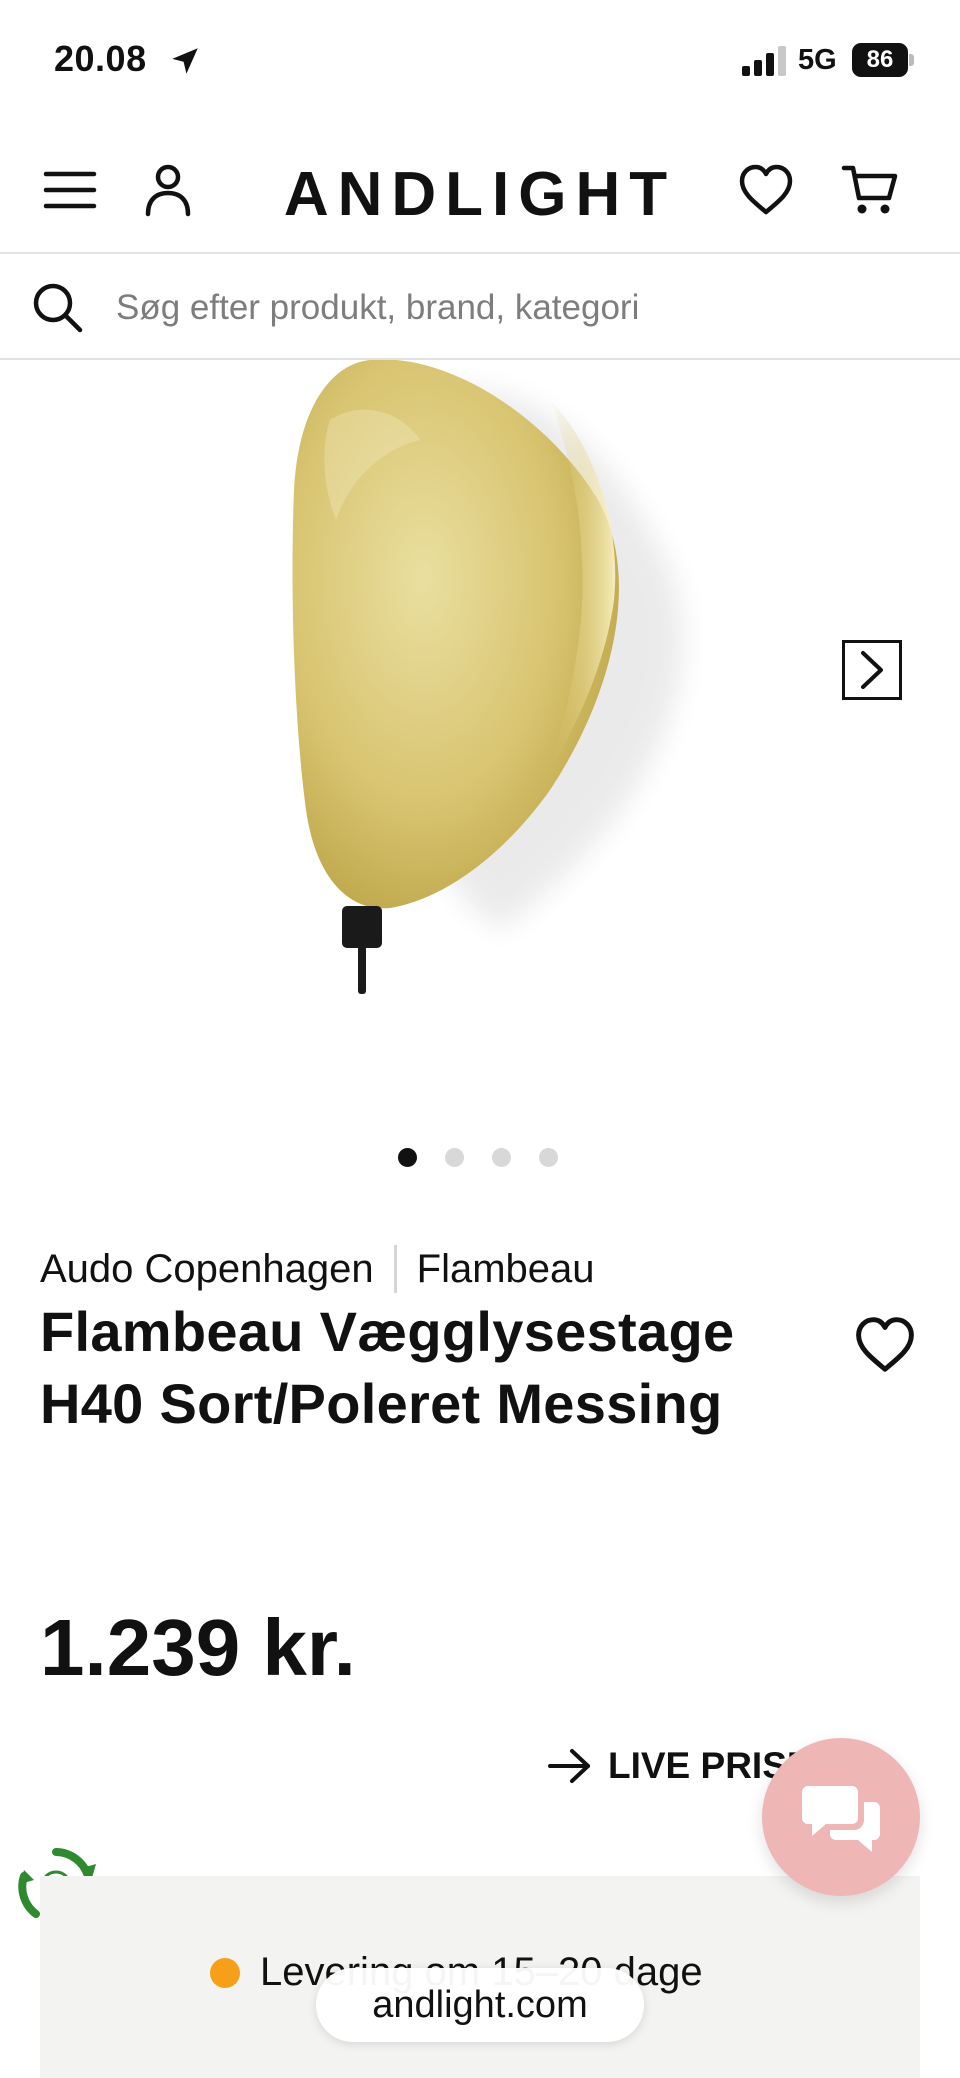  What do you see at coordinates (480, 195) in the screenshot?
I see `brand-logo: ANDLIGHT` at bounding box center [480, 195].